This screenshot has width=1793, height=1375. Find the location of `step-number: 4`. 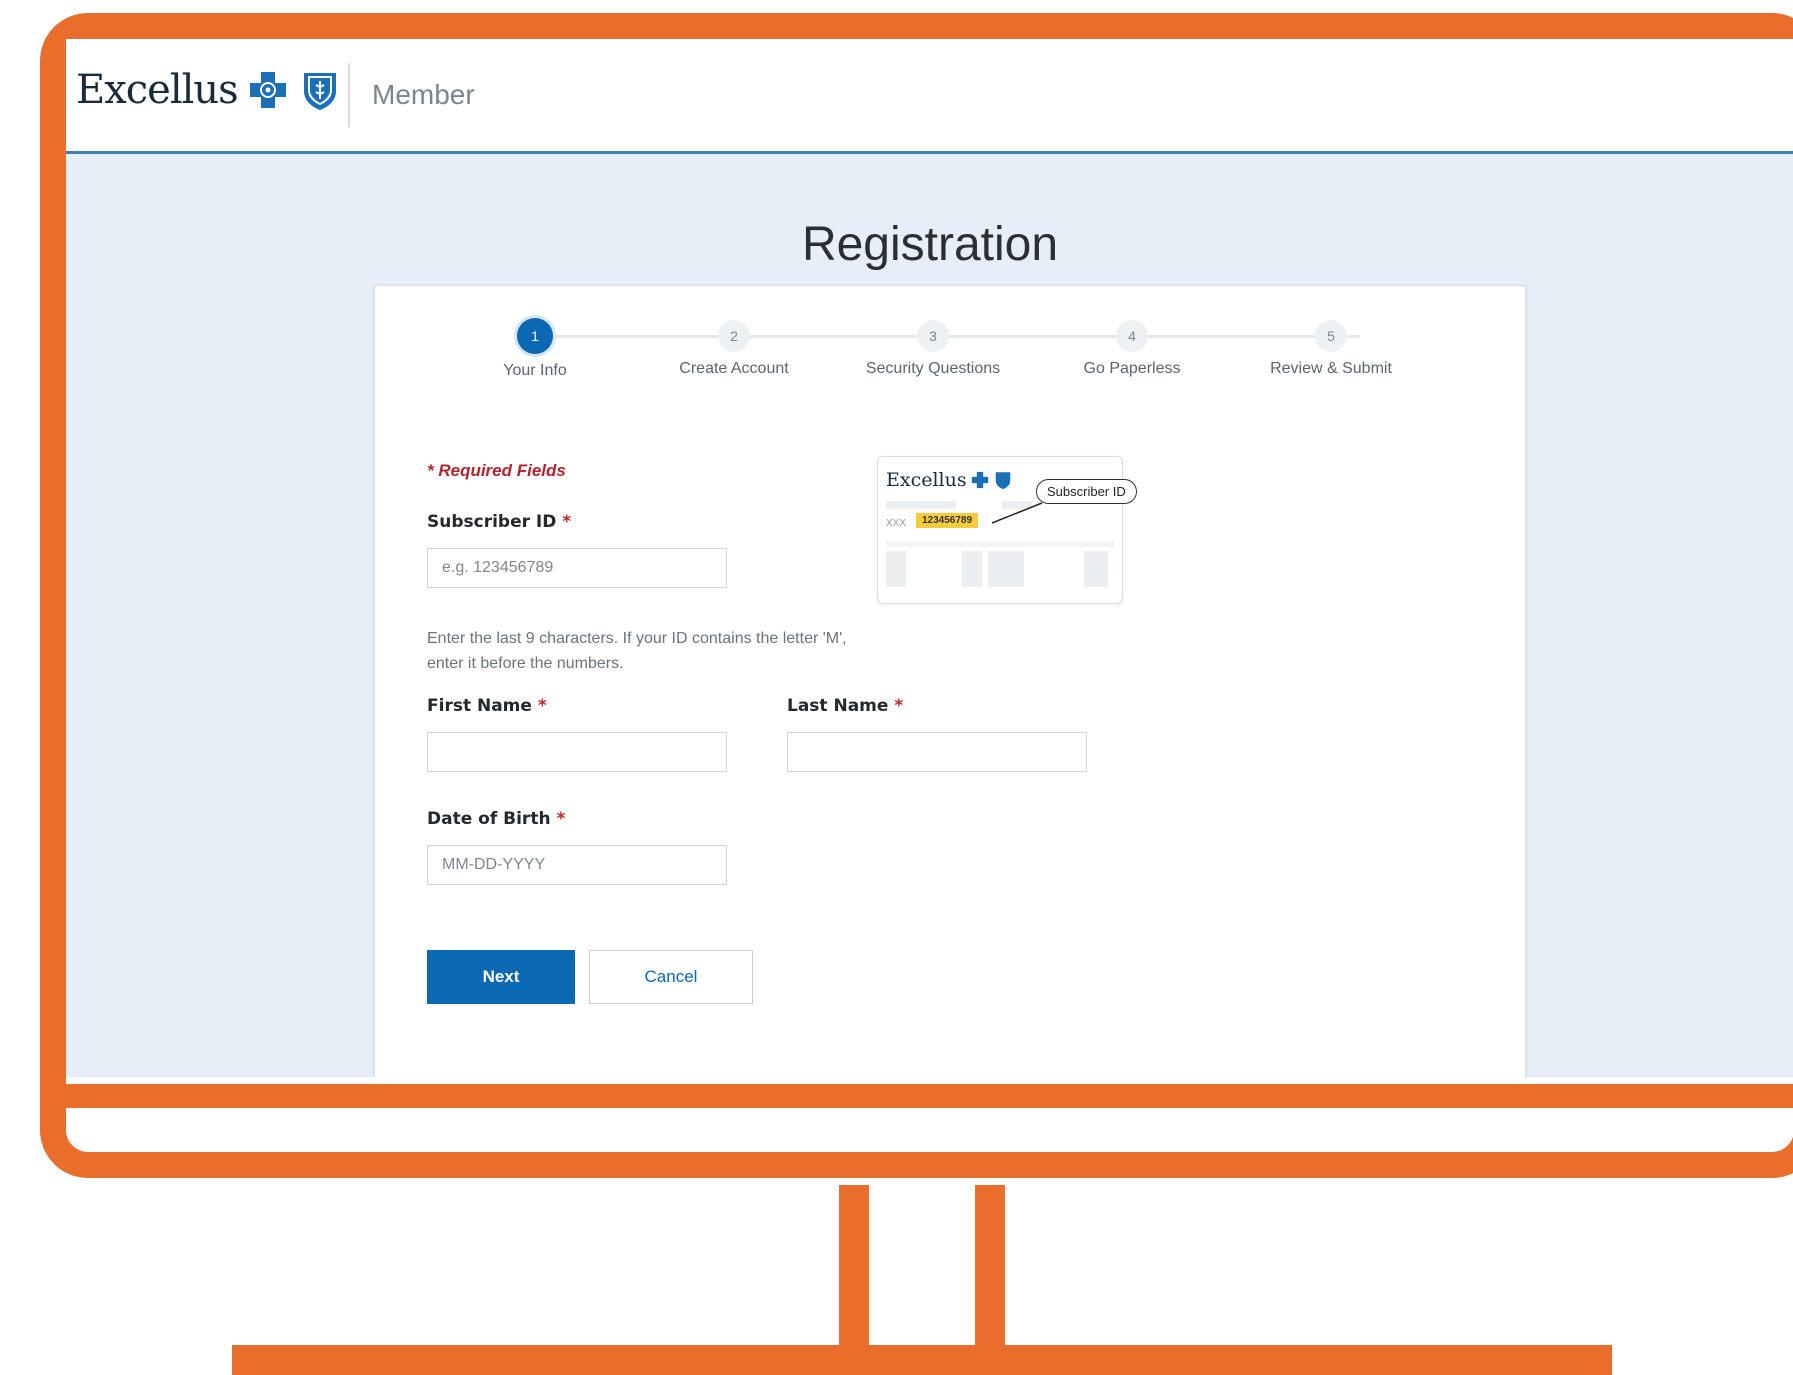

step-number: 4 is located at coordinates (1132, 336).